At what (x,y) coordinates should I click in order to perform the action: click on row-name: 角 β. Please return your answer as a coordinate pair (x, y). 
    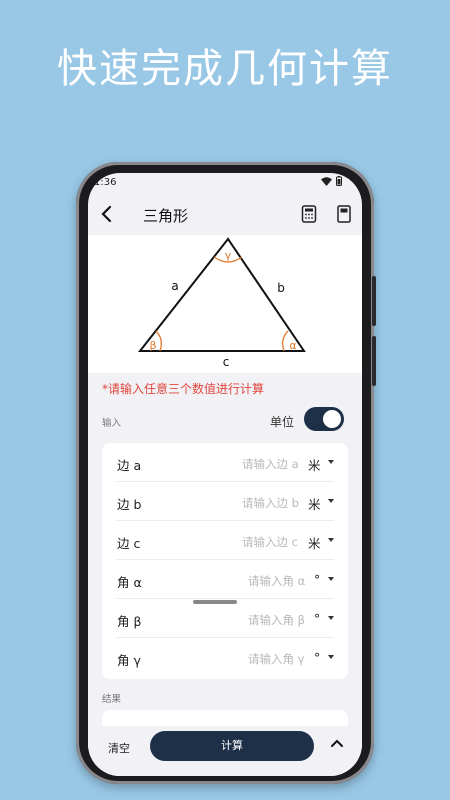
    Looking at the image, I should click on (129, 621).